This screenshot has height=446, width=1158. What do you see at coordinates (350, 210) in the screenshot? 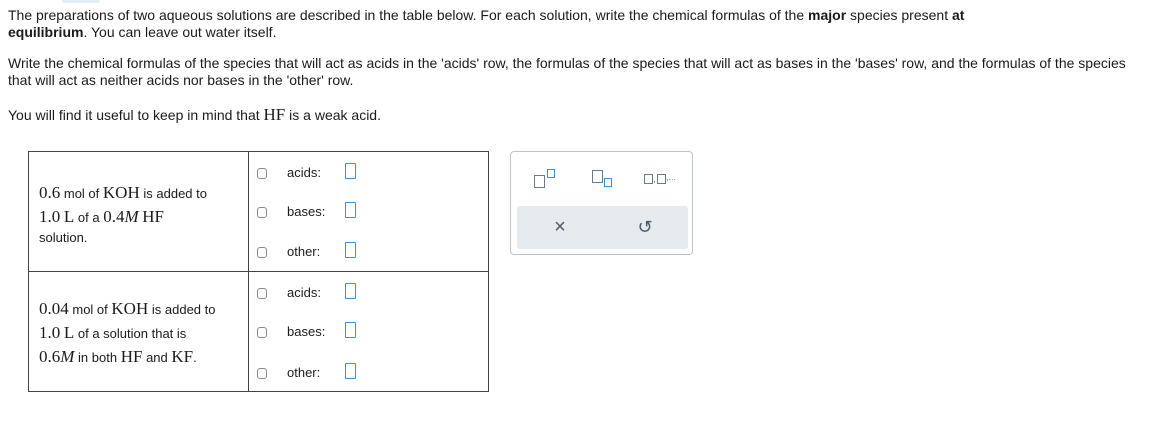
I see `q1-bases-input` at bounding box center [350, 210].